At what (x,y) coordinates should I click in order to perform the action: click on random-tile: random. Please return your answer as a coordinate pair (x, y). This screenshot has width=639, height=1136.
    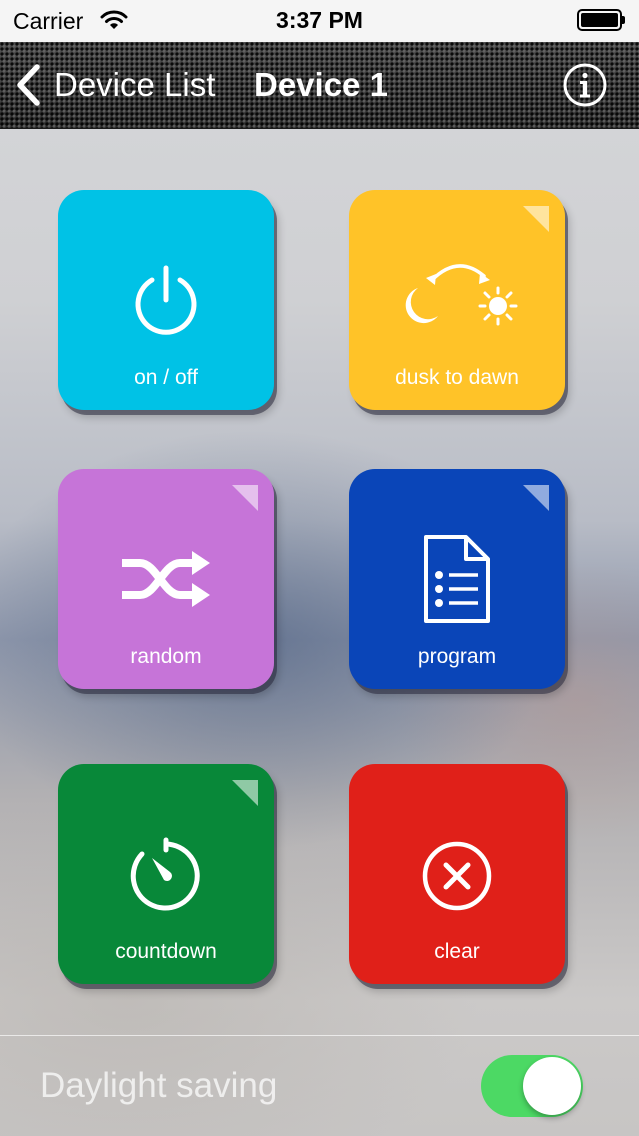
    Looking at the image, I should click on (166, 579).